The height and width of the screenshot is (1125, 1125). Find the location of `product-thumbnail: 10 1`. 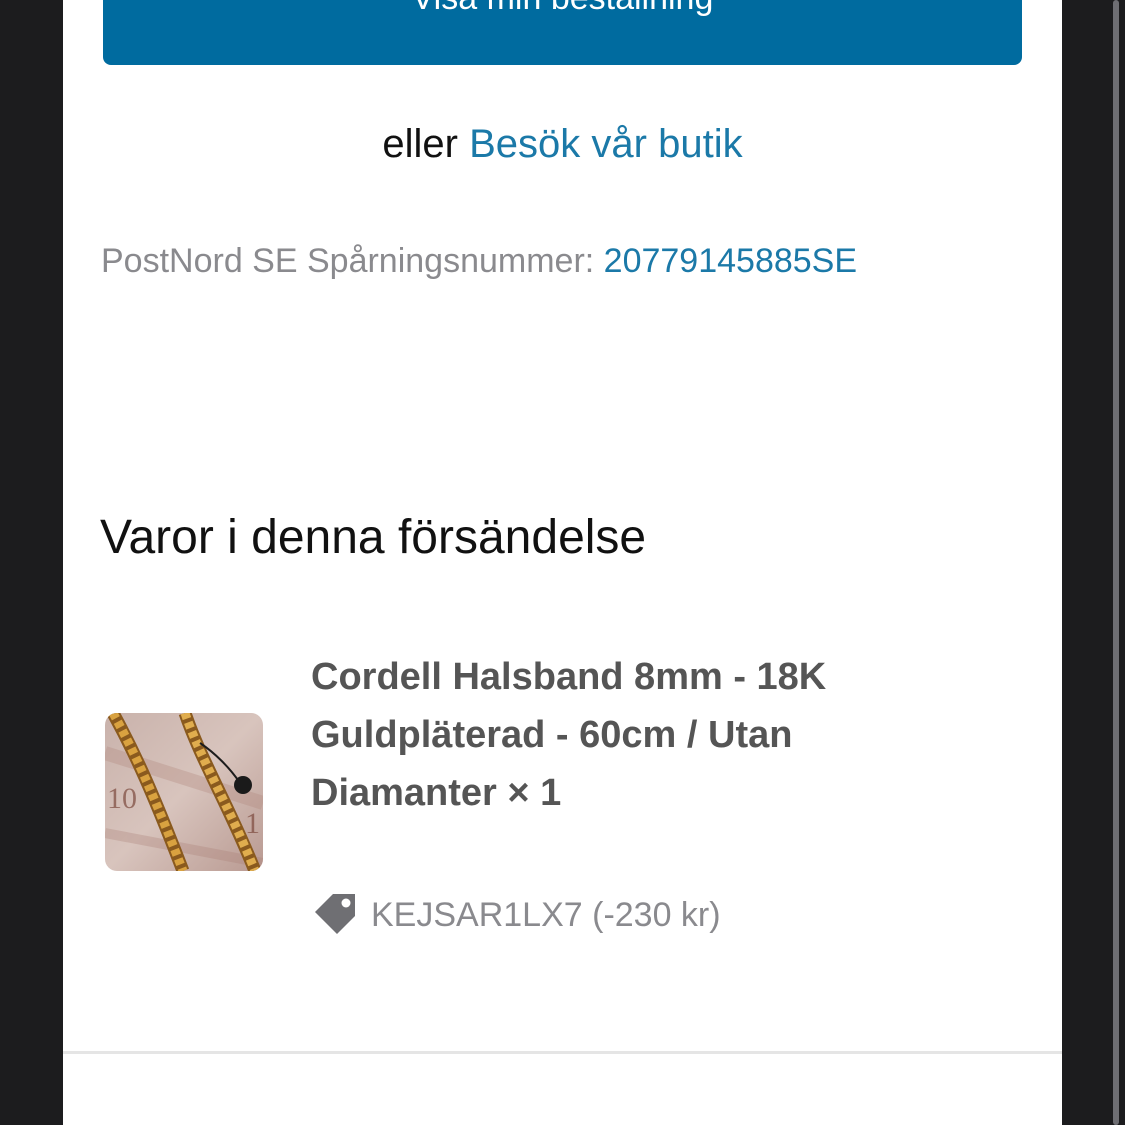

product-thumbnail: 10 1 is located at coordinates (184, 792).